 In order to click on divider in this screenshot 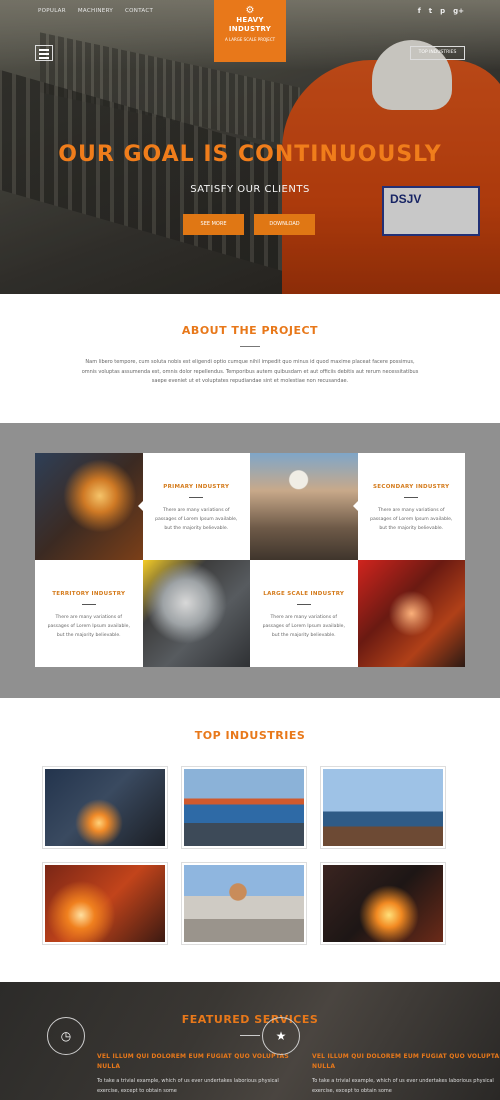, I will do `click(250, 346)`.